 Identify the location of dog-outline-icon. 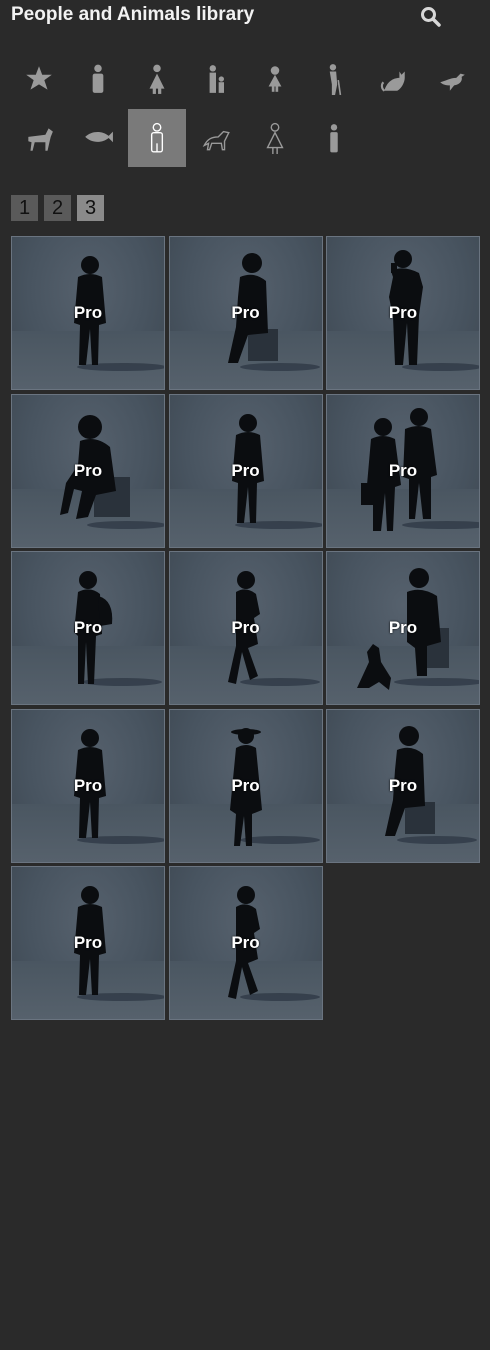
(216, 138).